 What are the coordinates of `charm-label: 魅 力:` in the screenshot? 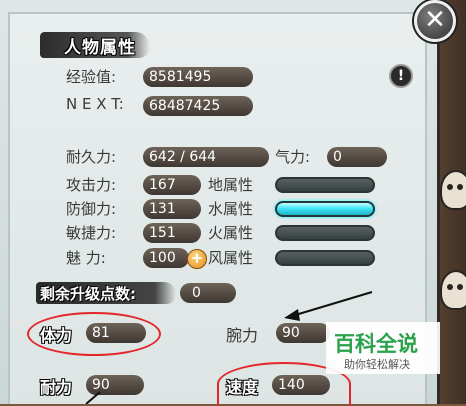 It's located at (86, 258).